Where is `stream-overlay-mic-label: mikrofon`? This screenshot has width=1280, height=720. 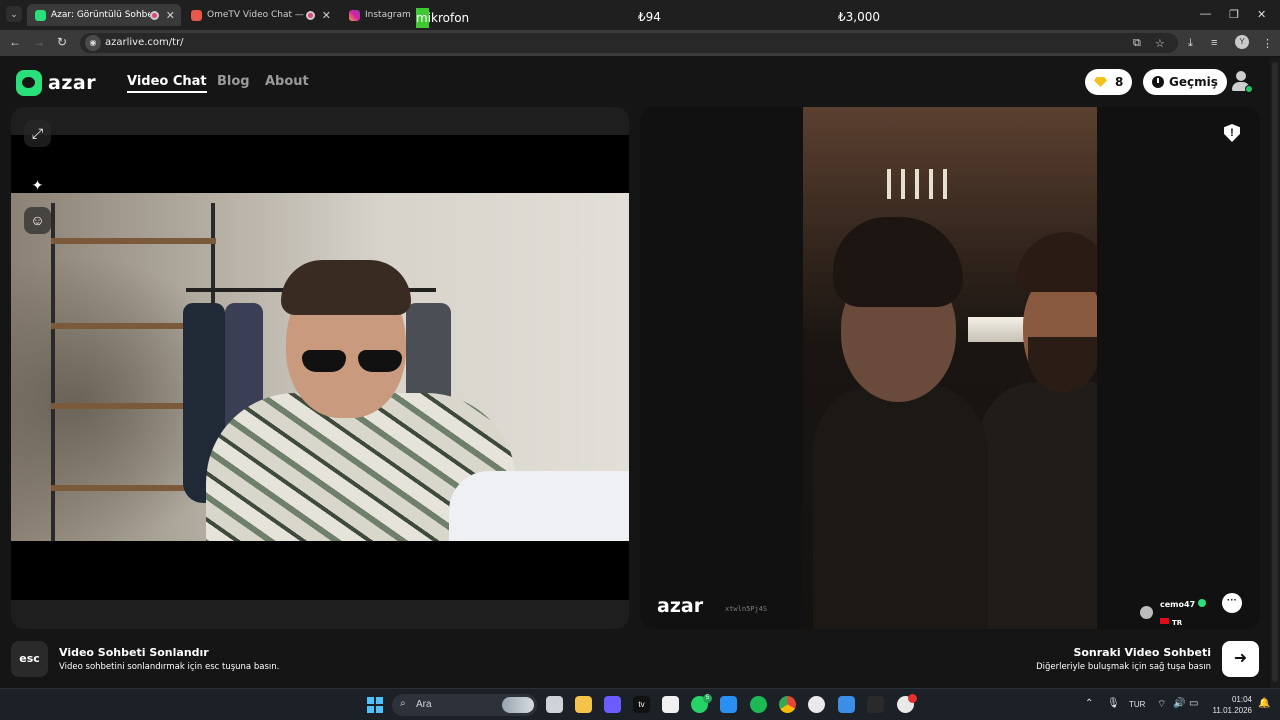 stream-overlay-mic-label: mikrofon is located at coordinates (442, 18).